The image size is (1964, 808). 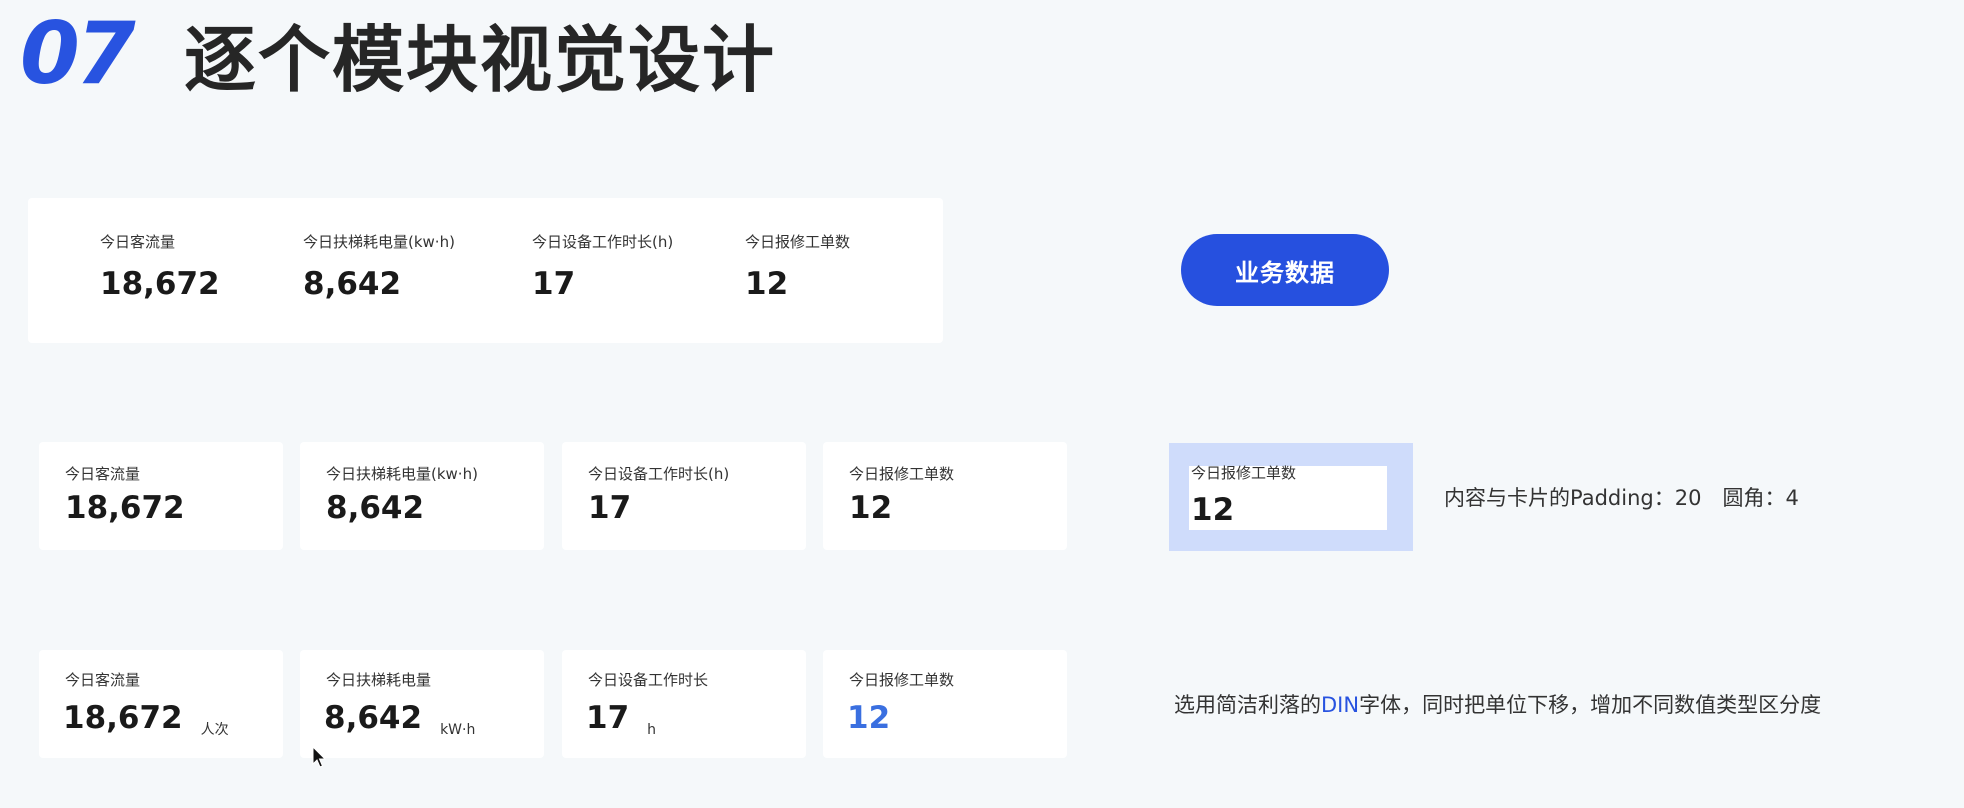 I want to click on stat-value-highlight: 12, so click(x=869, y=718).